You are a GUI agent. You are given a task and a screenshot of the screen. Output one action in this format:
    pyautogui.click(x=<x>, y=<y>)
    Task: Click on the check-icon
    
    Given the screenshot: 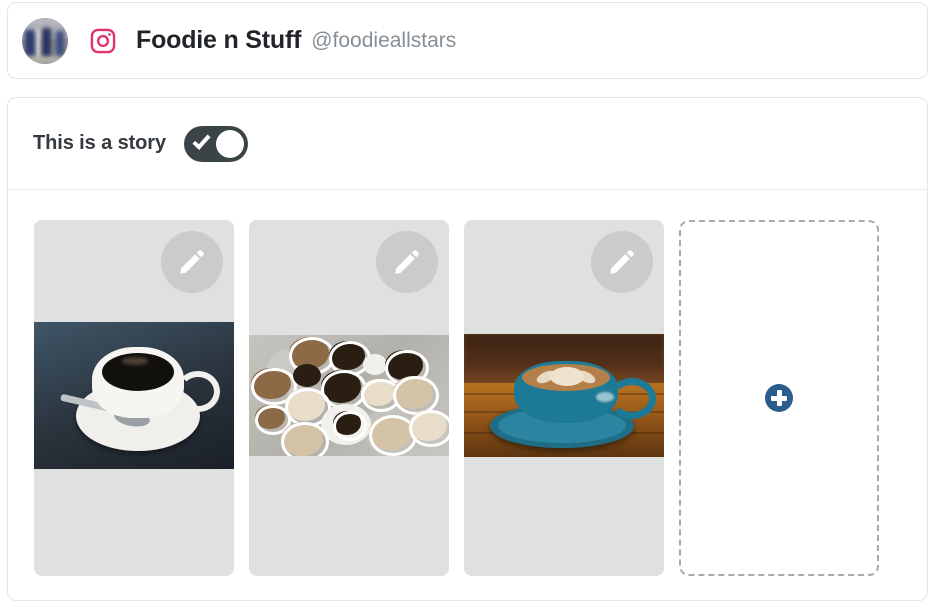 What is the action you would take?
    pyautogui.click(x=201, y=140)
    